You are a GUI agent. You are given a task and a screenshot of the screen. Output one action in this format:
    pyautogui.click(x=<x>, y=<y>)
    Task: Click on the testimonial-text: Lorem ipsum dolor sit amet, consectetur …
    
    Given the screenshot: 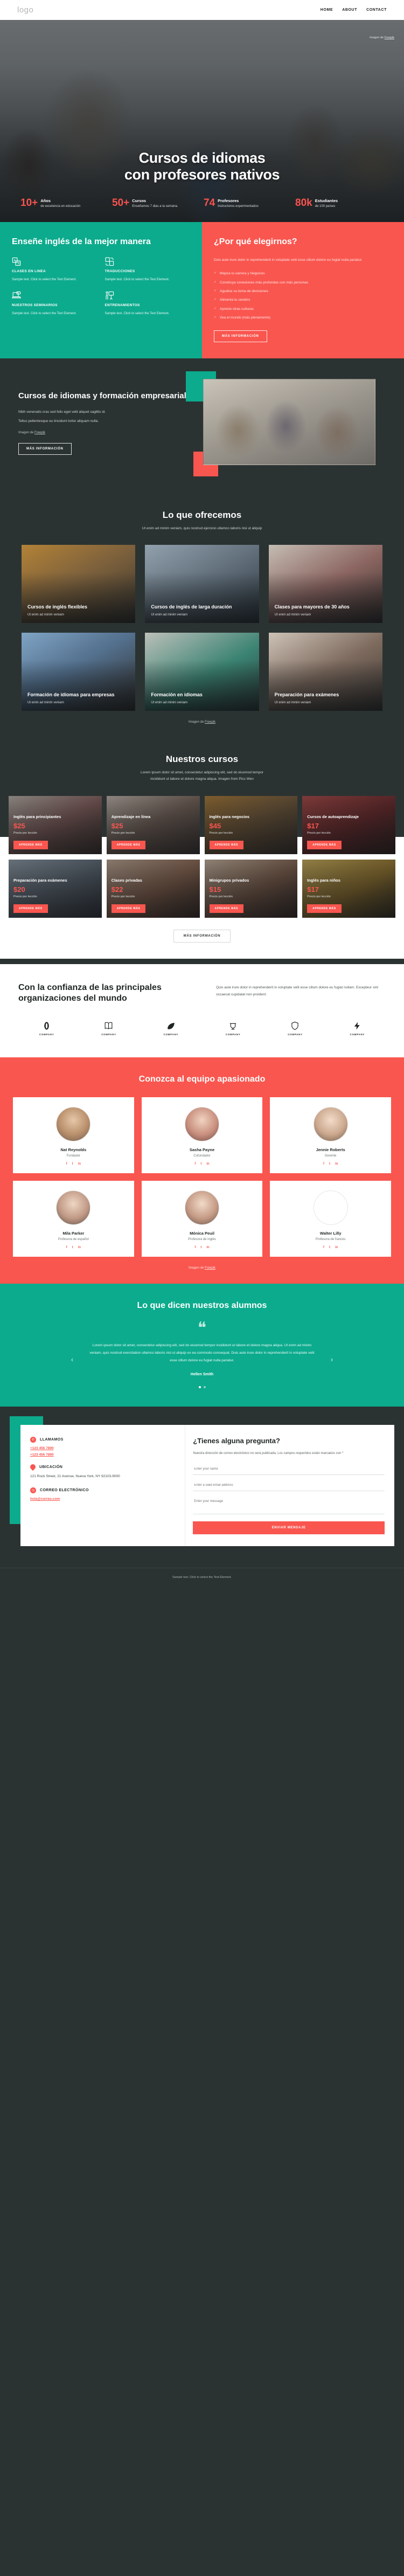 What is the action you would take?
    pyautogui.click(x=202, y=1353)
    